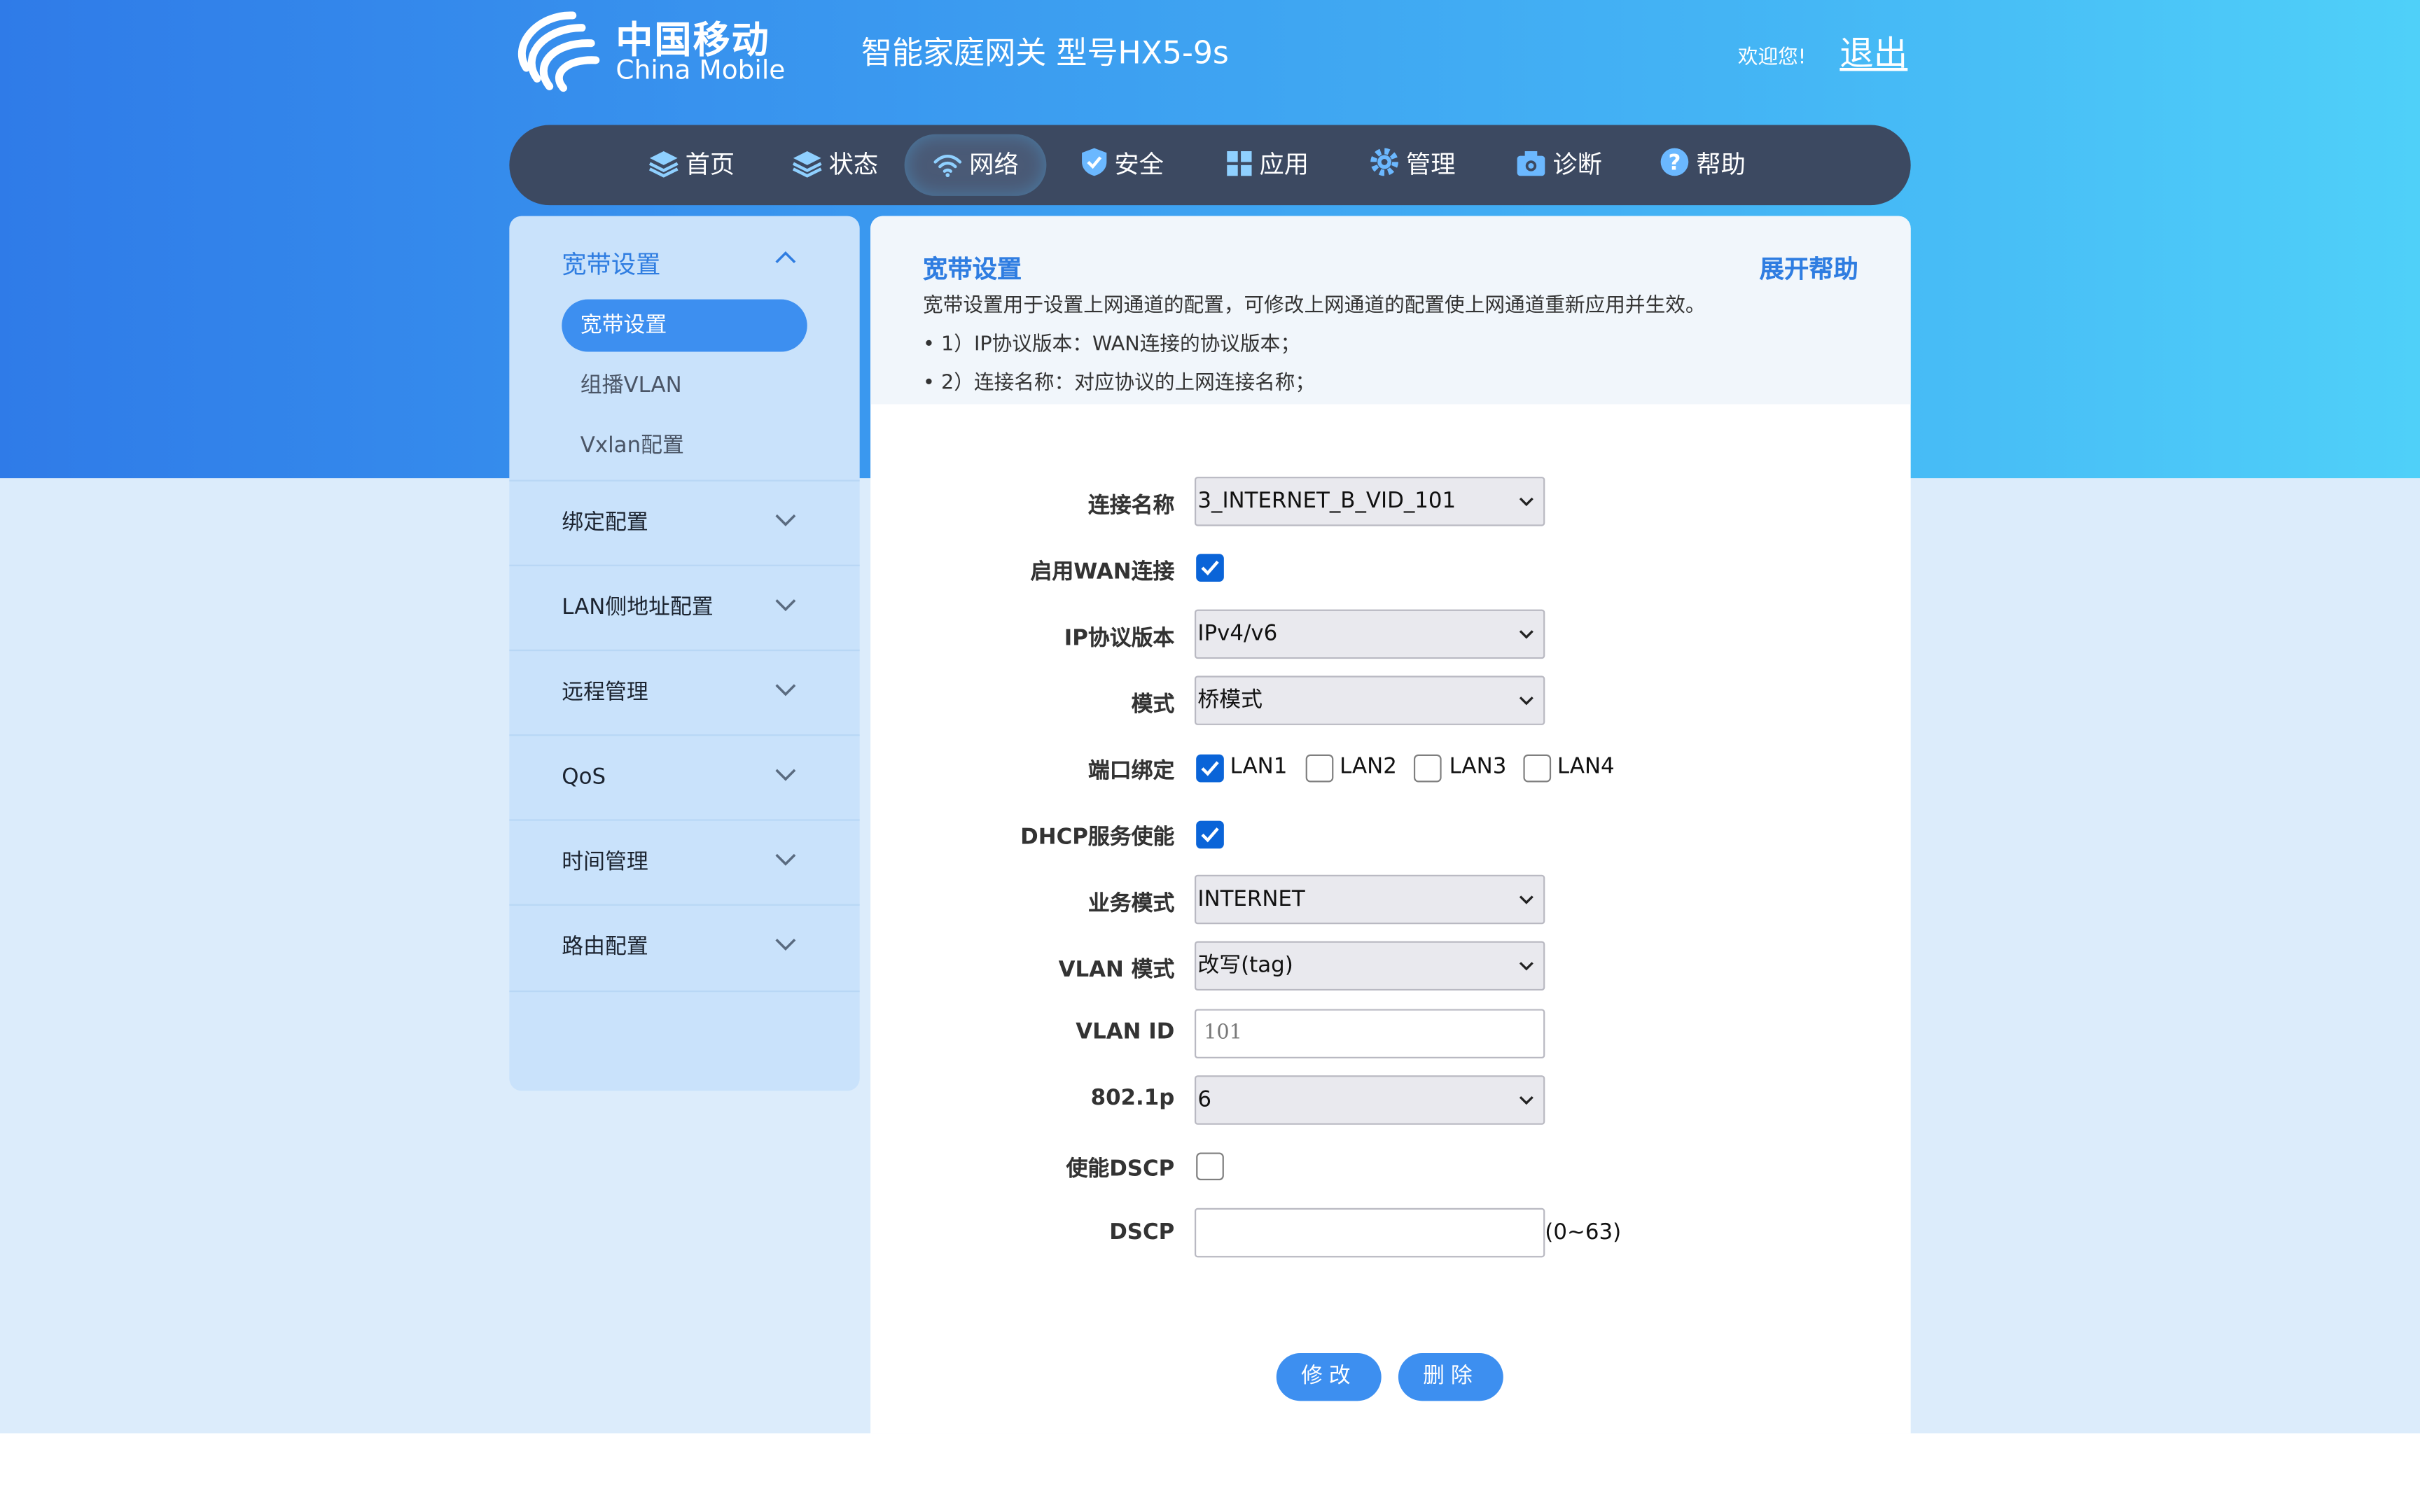 This screenshot has width=2420, height=1512. I want to click on dscp-range-hint: (0~63), so click(1583, 1232).